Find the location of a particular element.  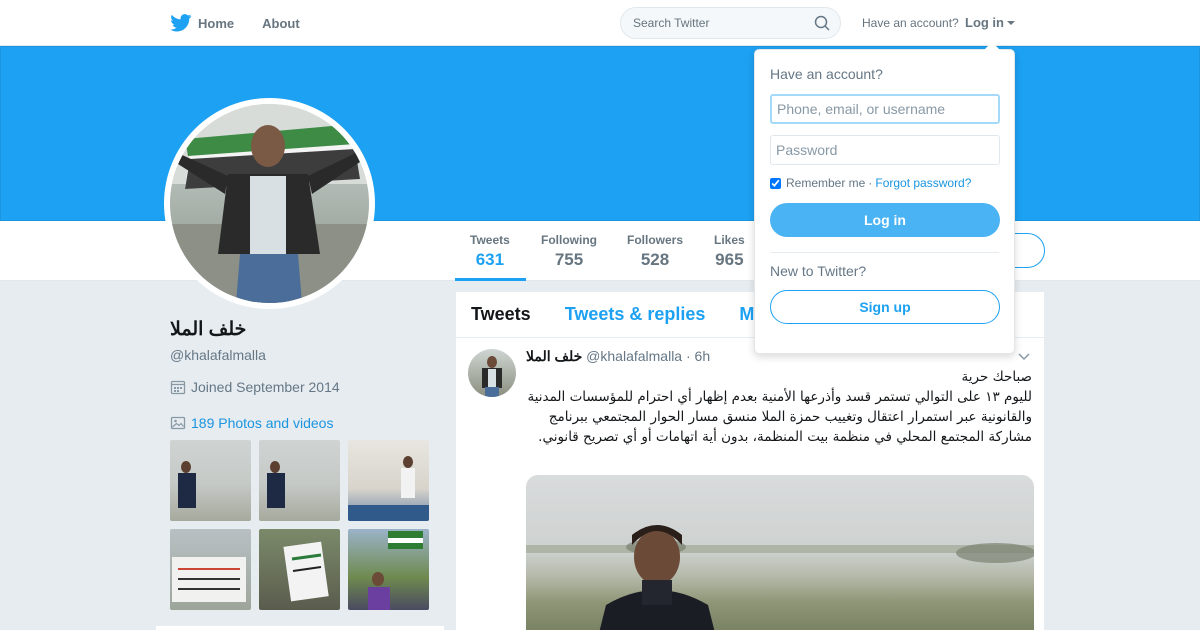

search-input: Search Twitter is located at coordinates (730, 23).